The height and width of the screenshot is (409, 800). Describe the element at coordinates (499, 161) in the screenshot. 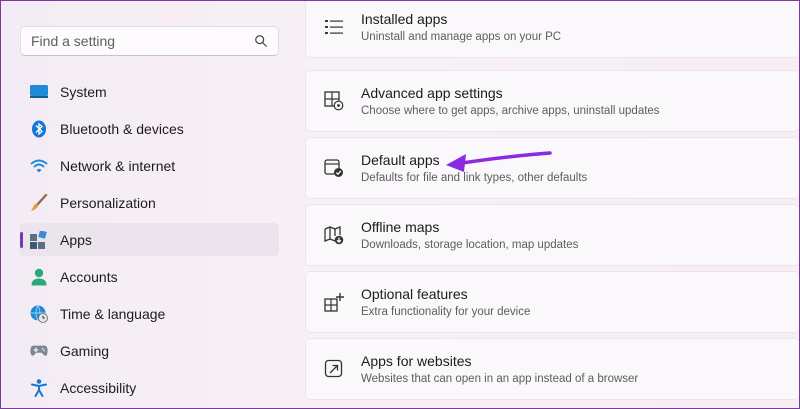

I see `annotation-arrow` at that location.